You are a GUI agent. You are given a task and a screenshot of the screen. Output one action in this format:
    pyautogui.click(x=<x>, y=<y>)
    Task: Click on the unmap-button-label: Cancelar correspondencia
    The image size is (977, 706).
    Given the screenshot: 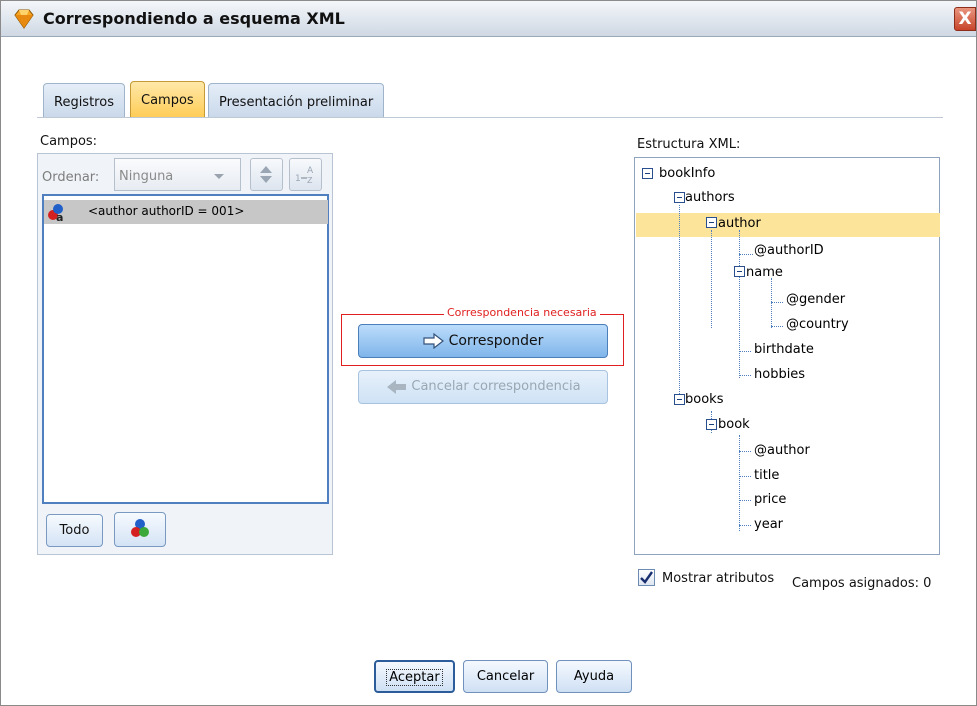 What is the action you would take?
    pyautogui.click(x=496, y=386)
    